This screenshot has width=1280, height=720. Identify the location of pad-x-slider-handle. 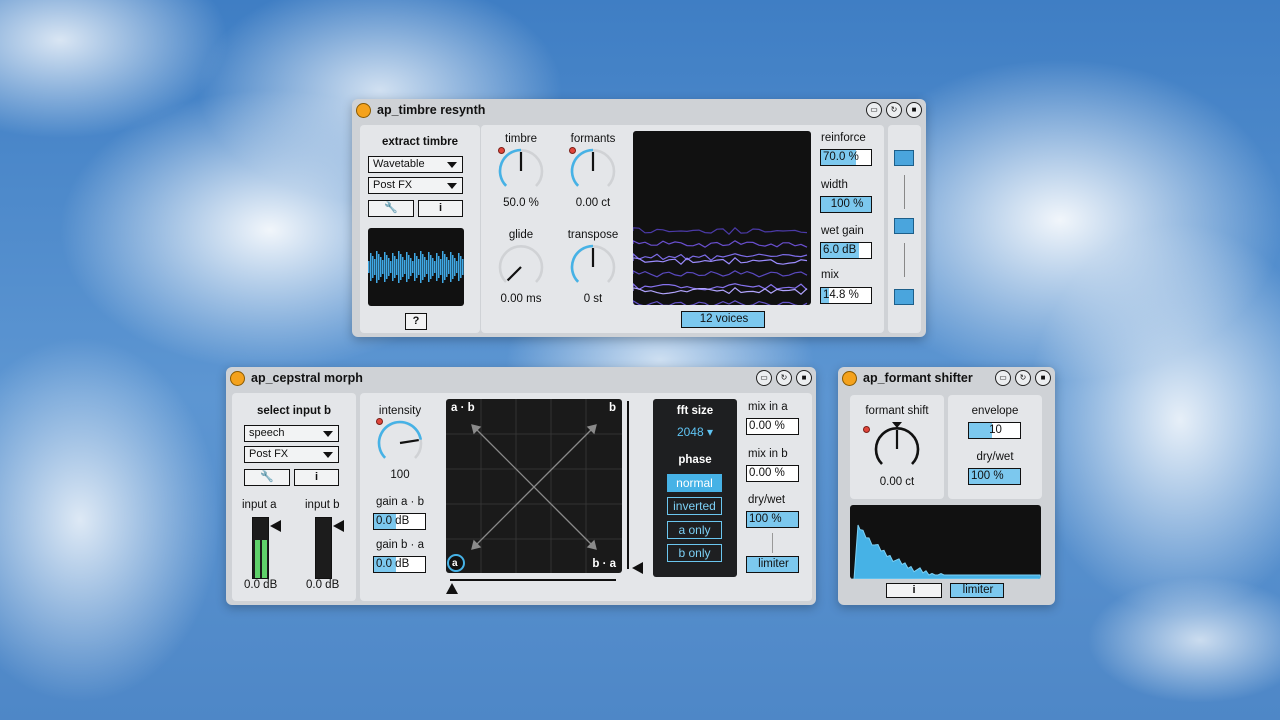
(452, 588).